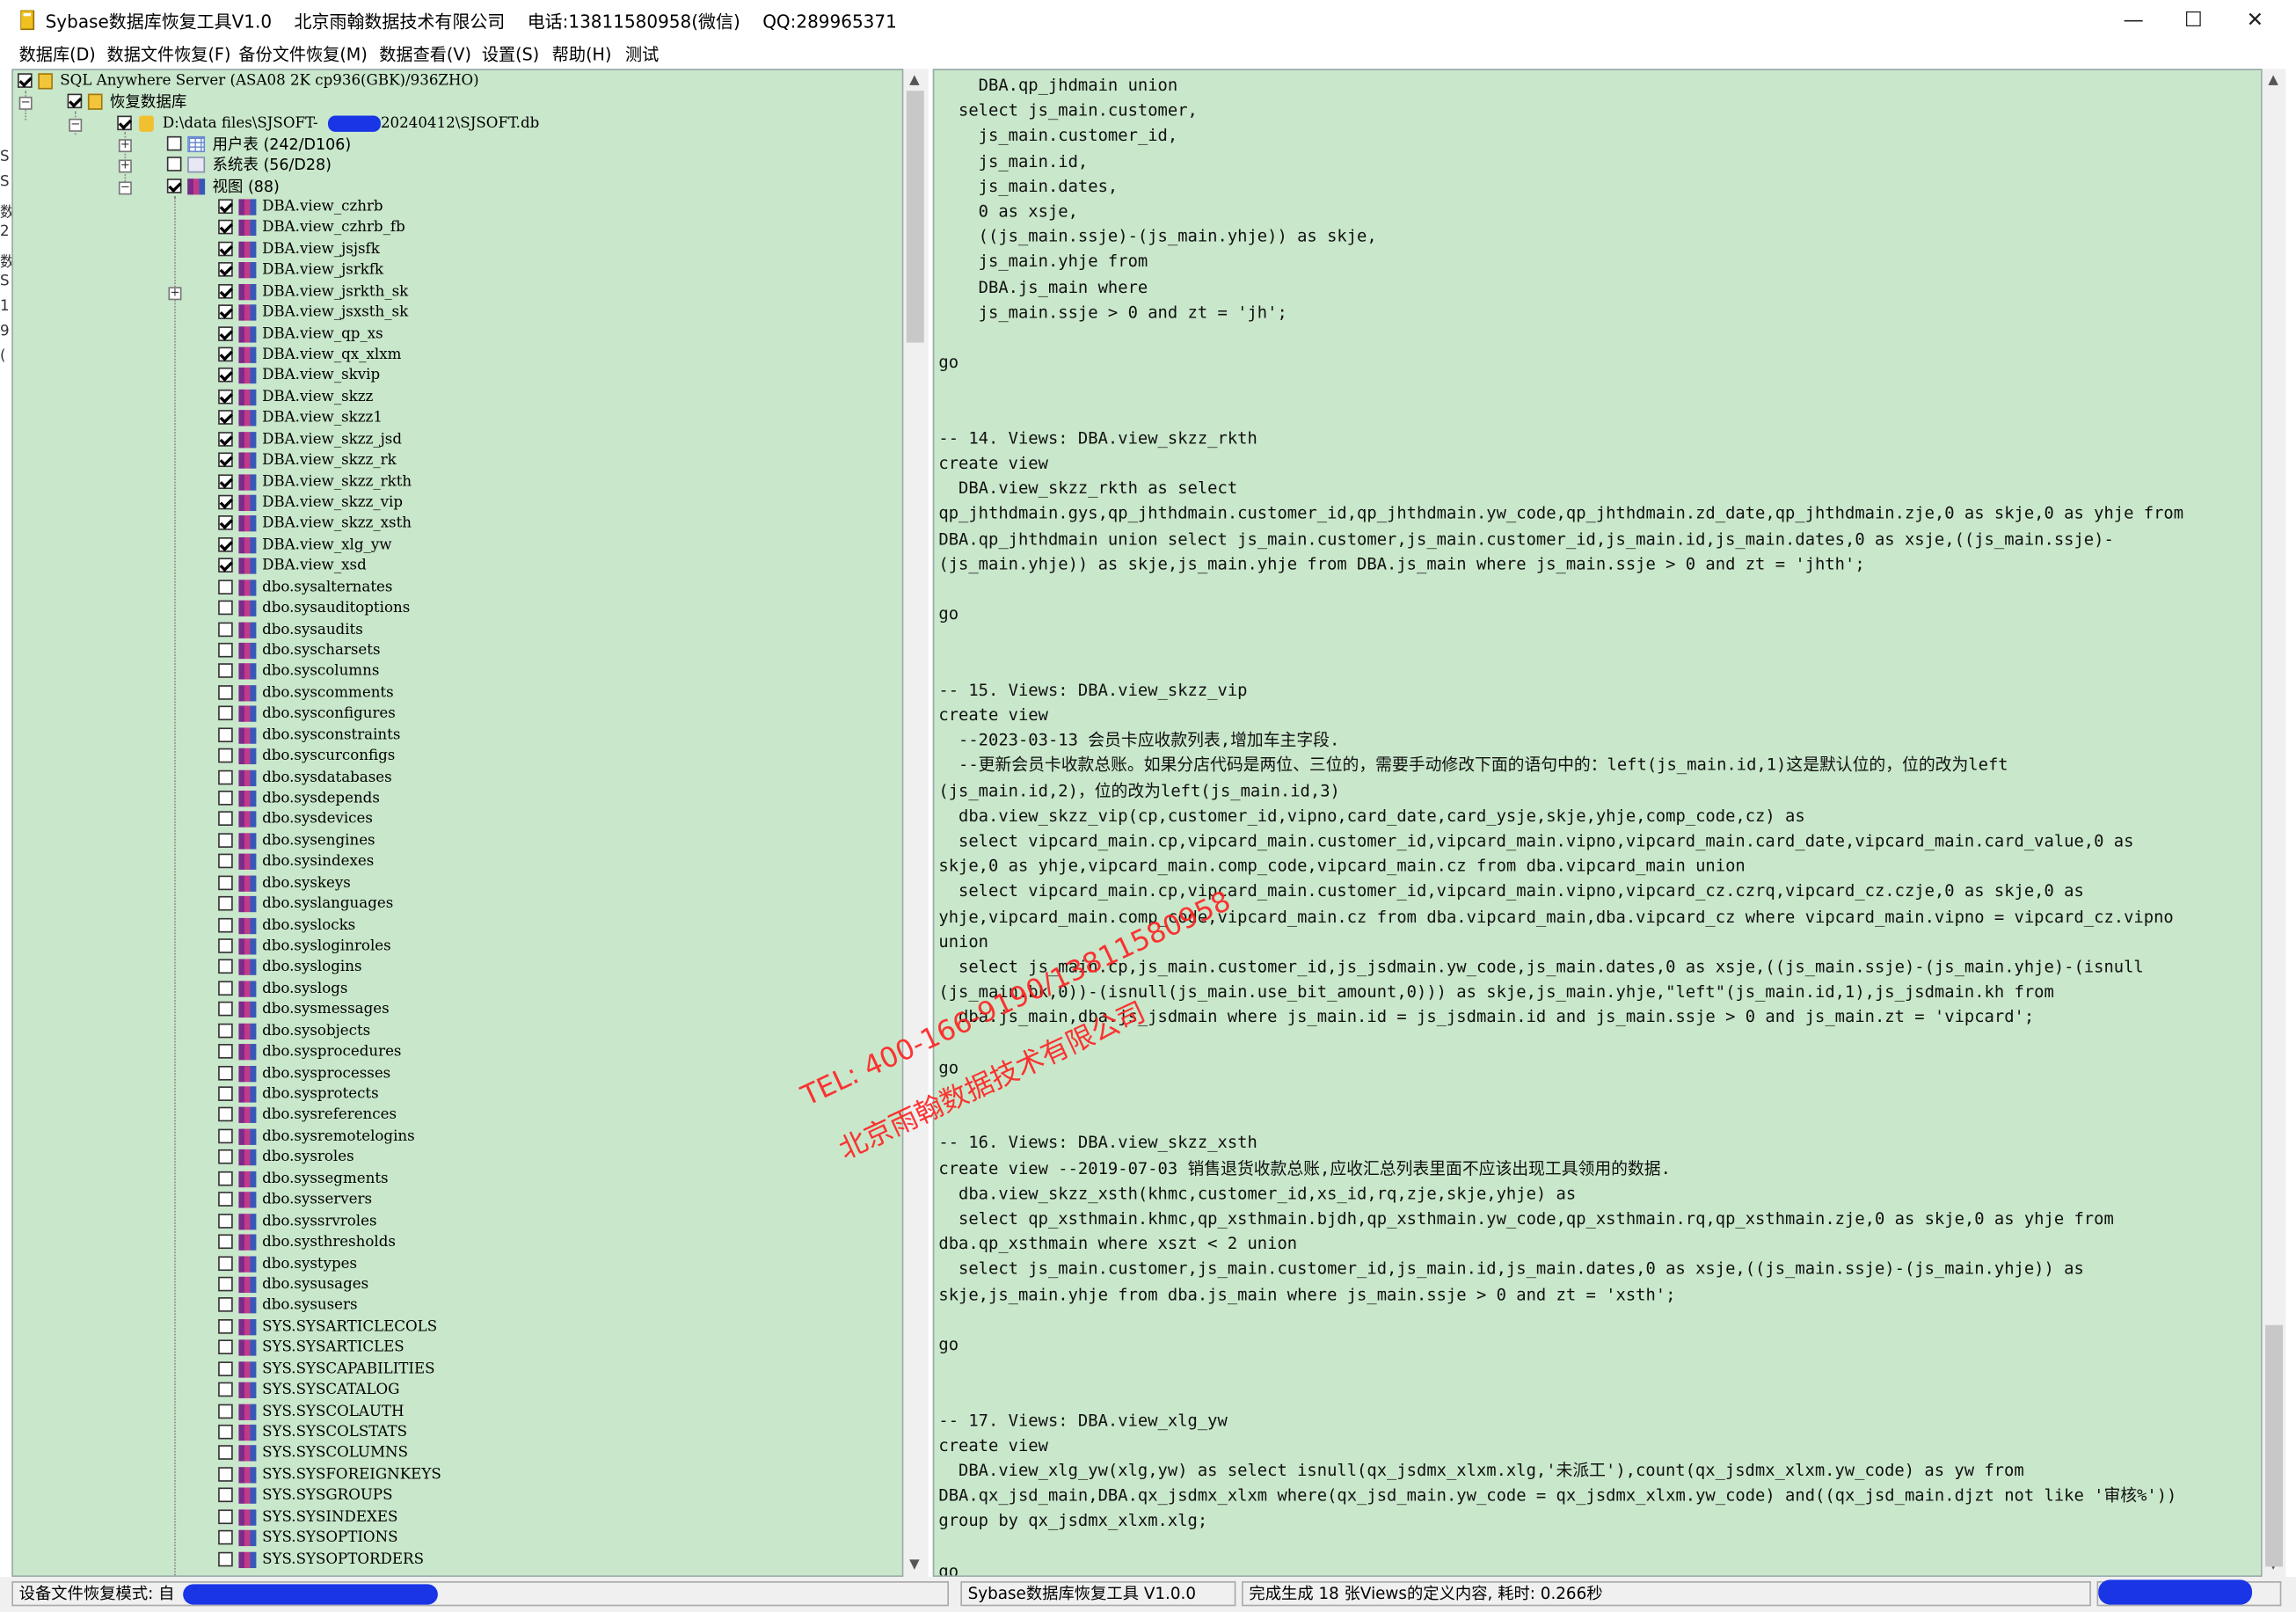 The image size is (2296, 1612). What do you see at coordinates (642, 54) in the screenshot?
I see `menu-test: 测试` at bounding box center [642, 54].